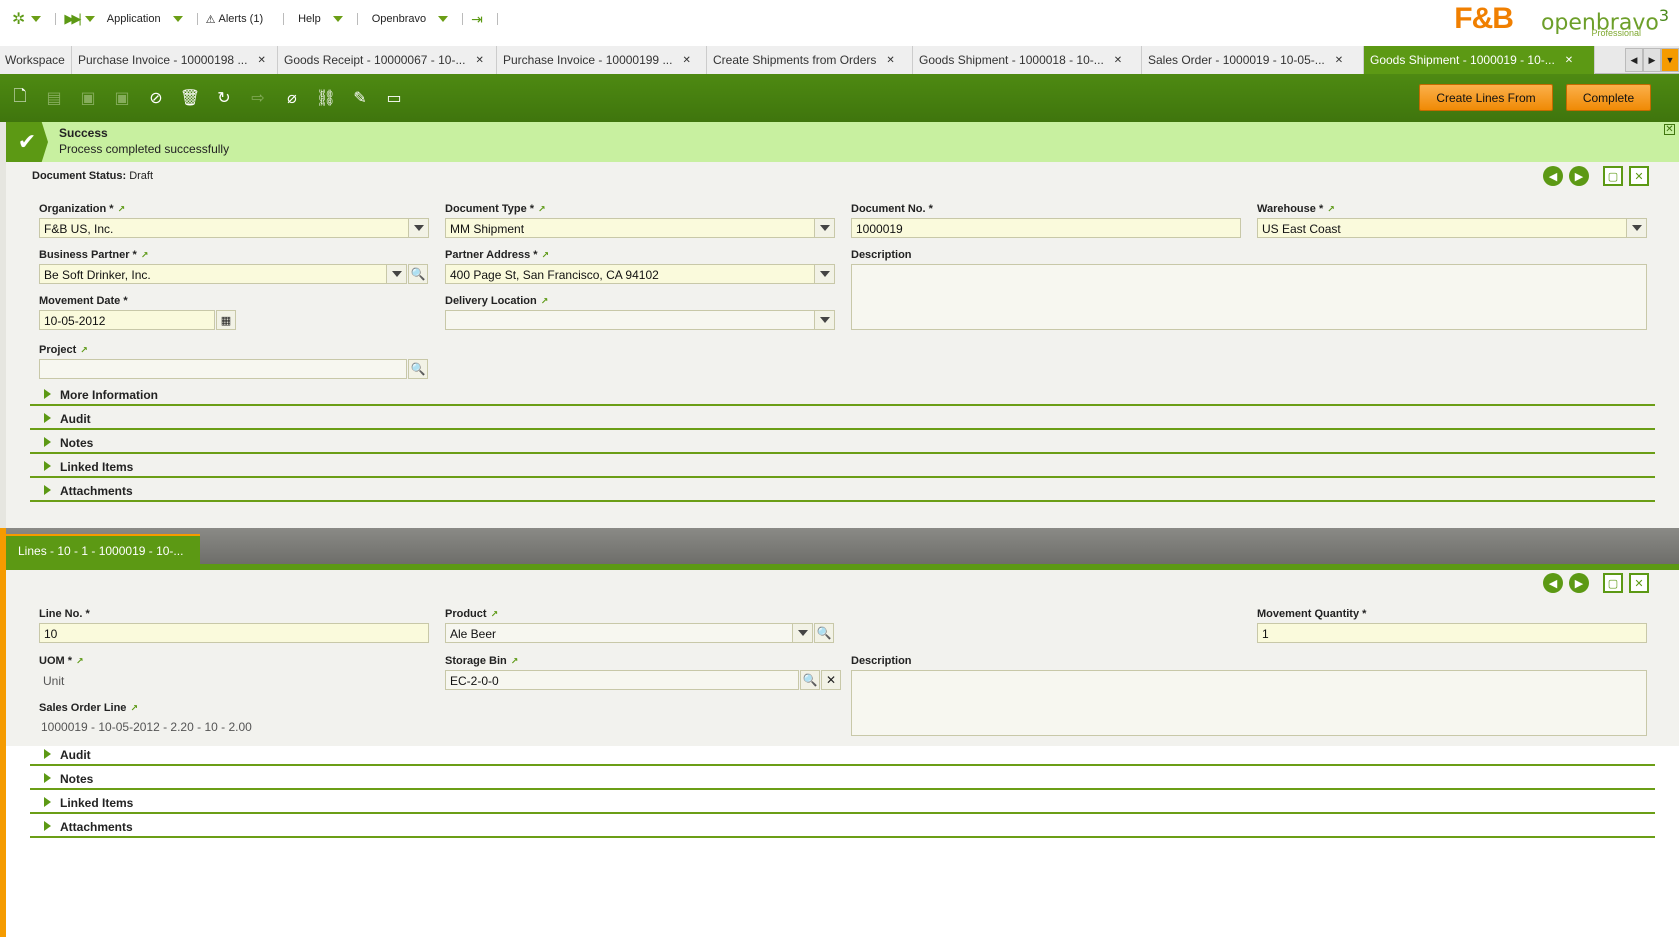  What do you see at coordinates (1613, 583) in the screenshot?
I see `lines-maximize-button: ▢` at bounding box center [1613, 583].